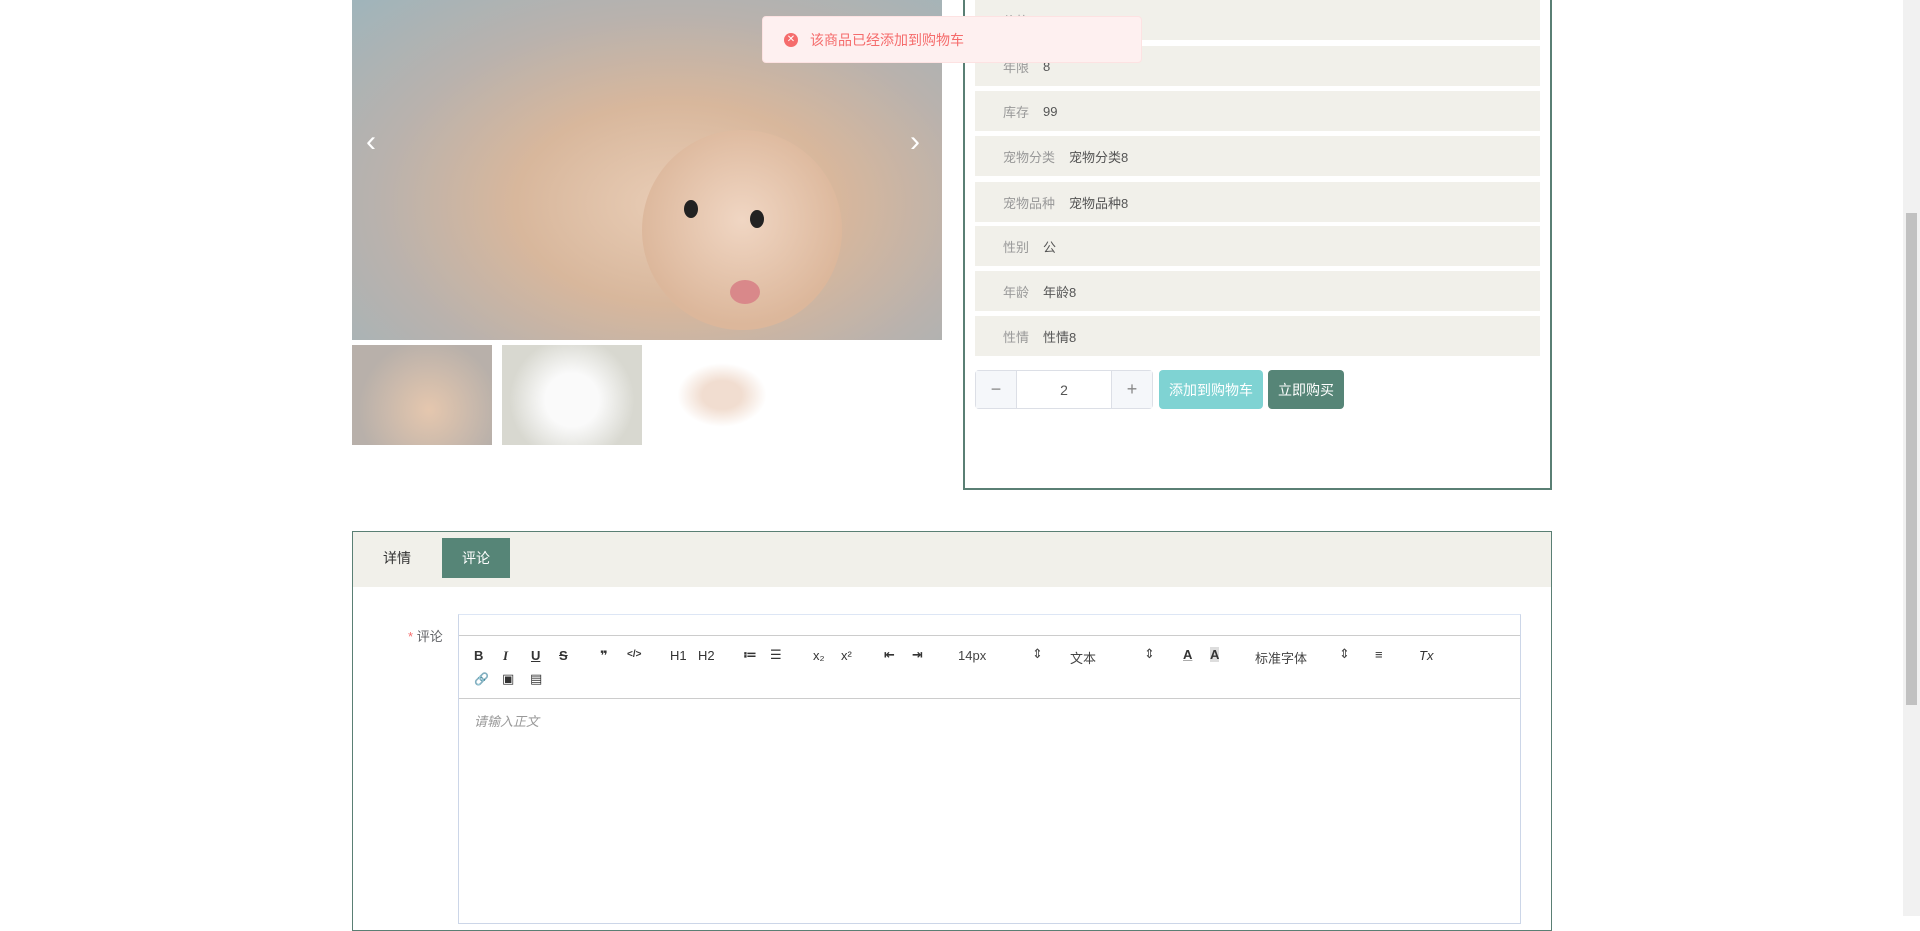  Describe the element at coordinates (1211, 389) in the screenshot. I see `add-to-cart-button: 添加到购物车` at that location.